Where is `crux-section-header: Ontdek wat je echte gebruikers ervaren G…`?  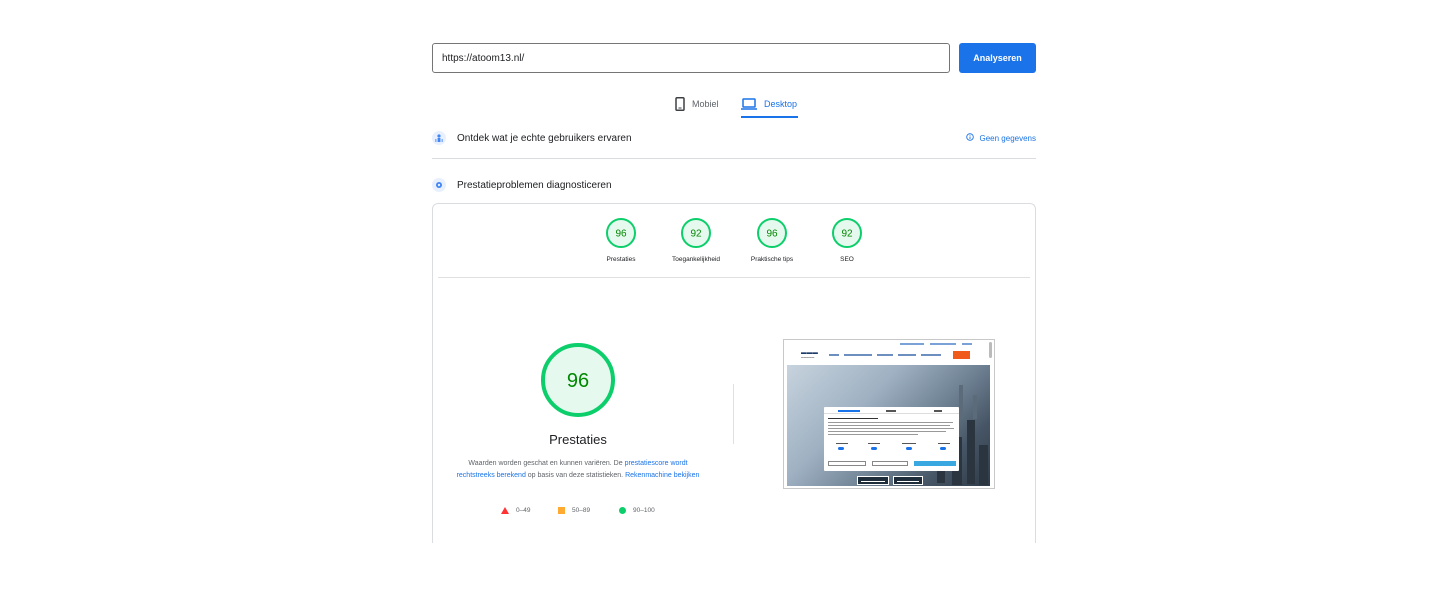 crux-section-header: Ontdek wat je echte gebruikers ervaren G… is located at coordinates (734, 138).